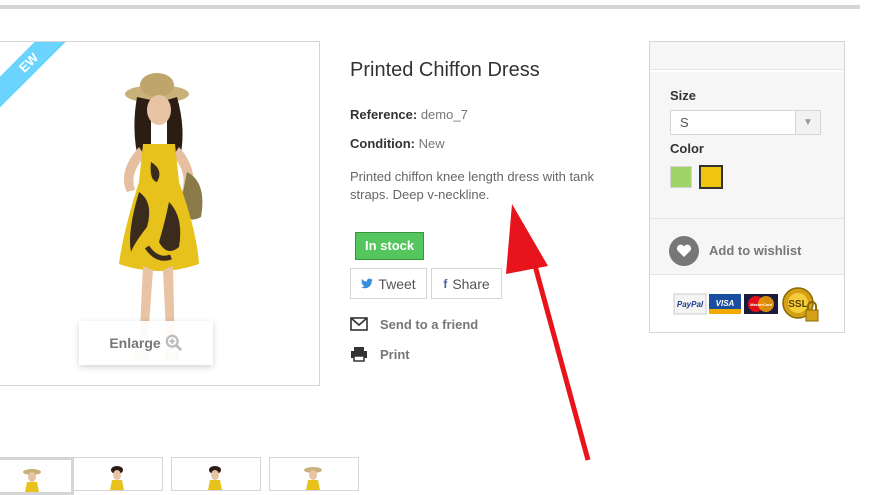 This screenshot has width=870, height=495. I want to click on zoom-icon, so click(173, 343).